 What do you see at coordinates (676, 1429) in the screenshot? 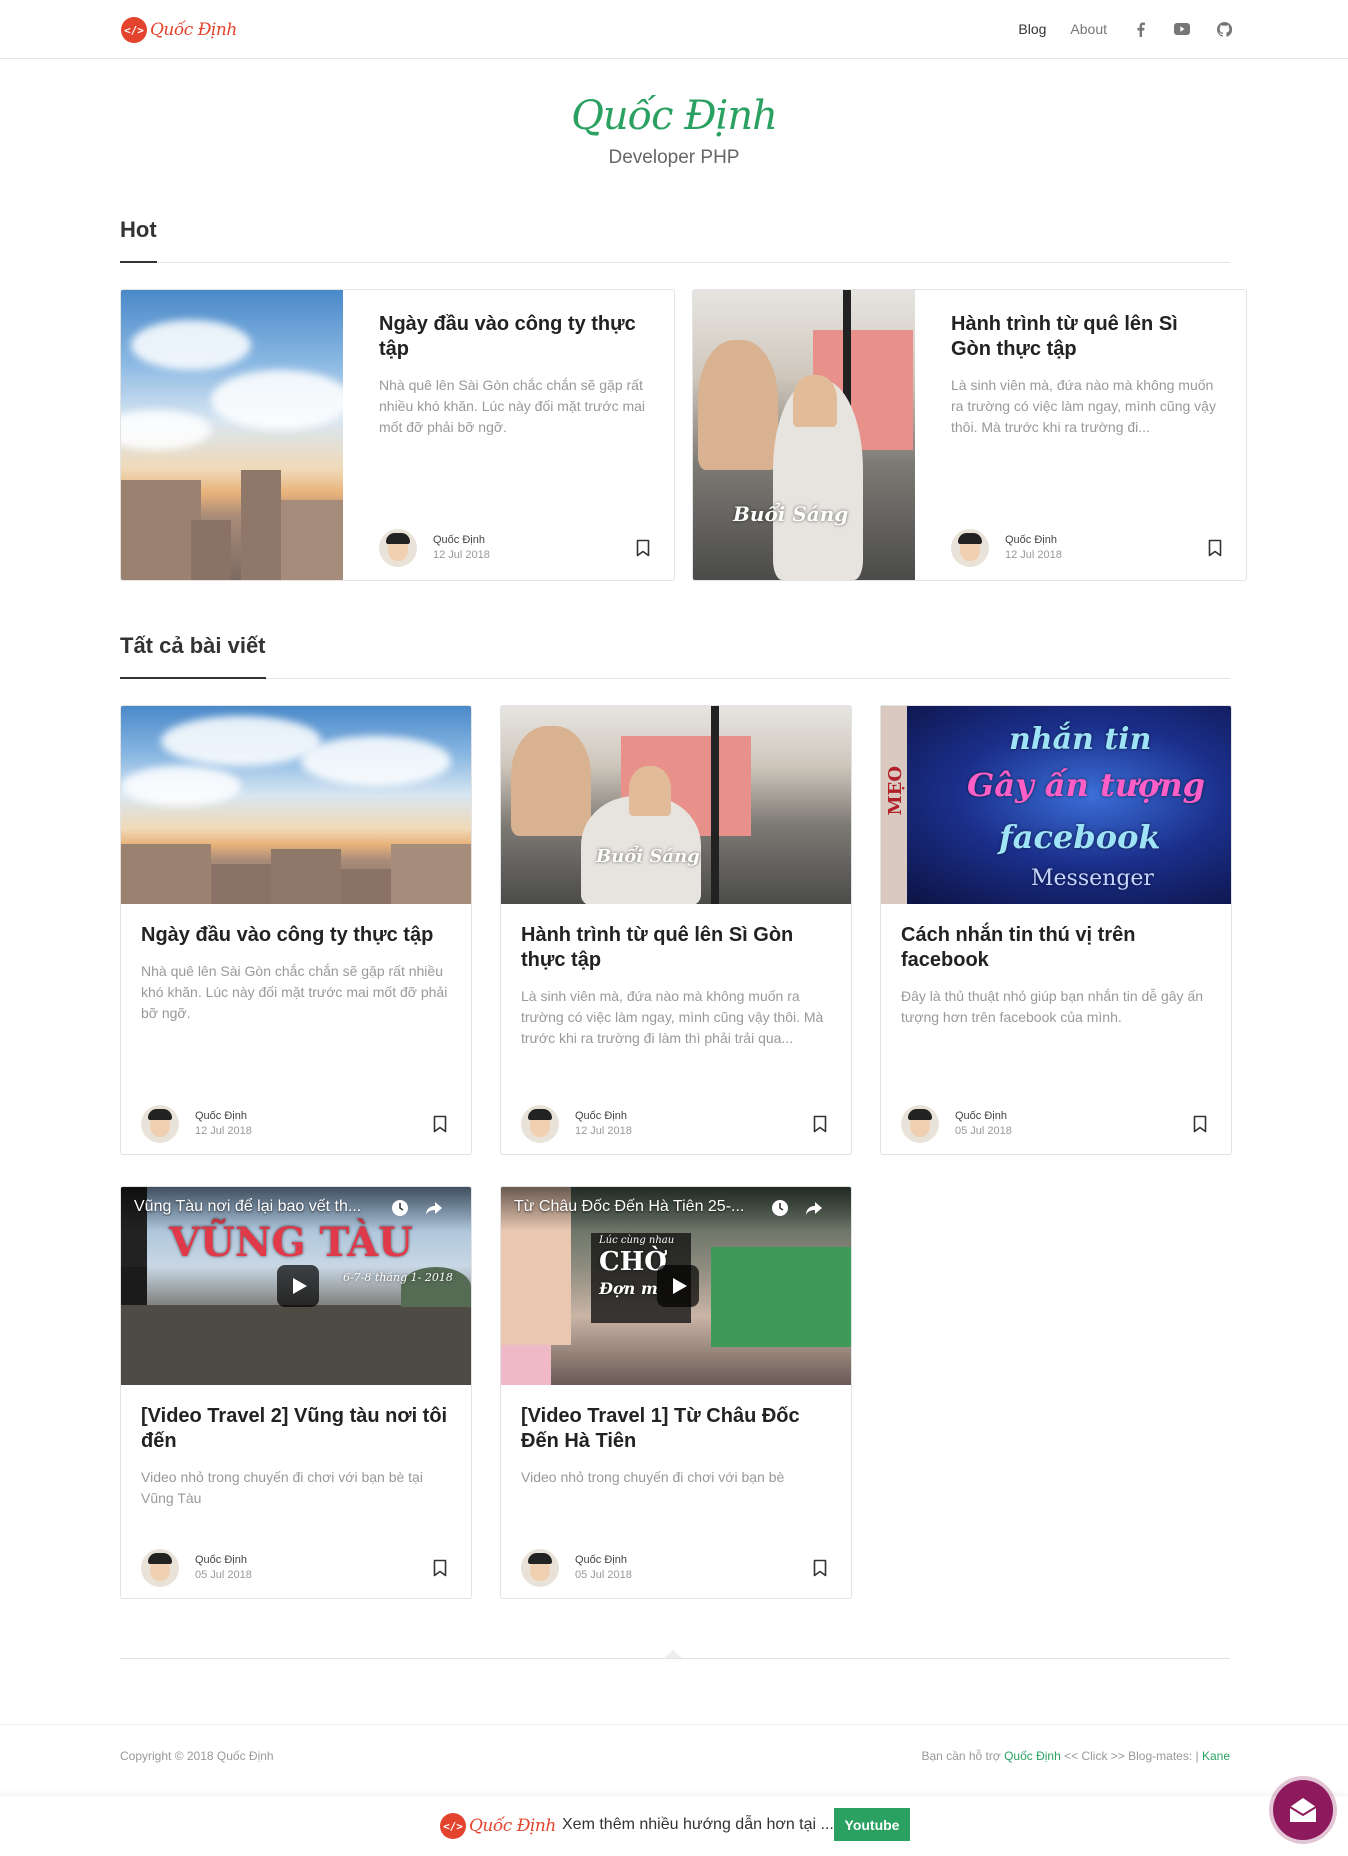
I see `post-title: [Video Travel 1] Từ Châu Đốc Đến Hà Tiên` at bounding box center [676, 1429].